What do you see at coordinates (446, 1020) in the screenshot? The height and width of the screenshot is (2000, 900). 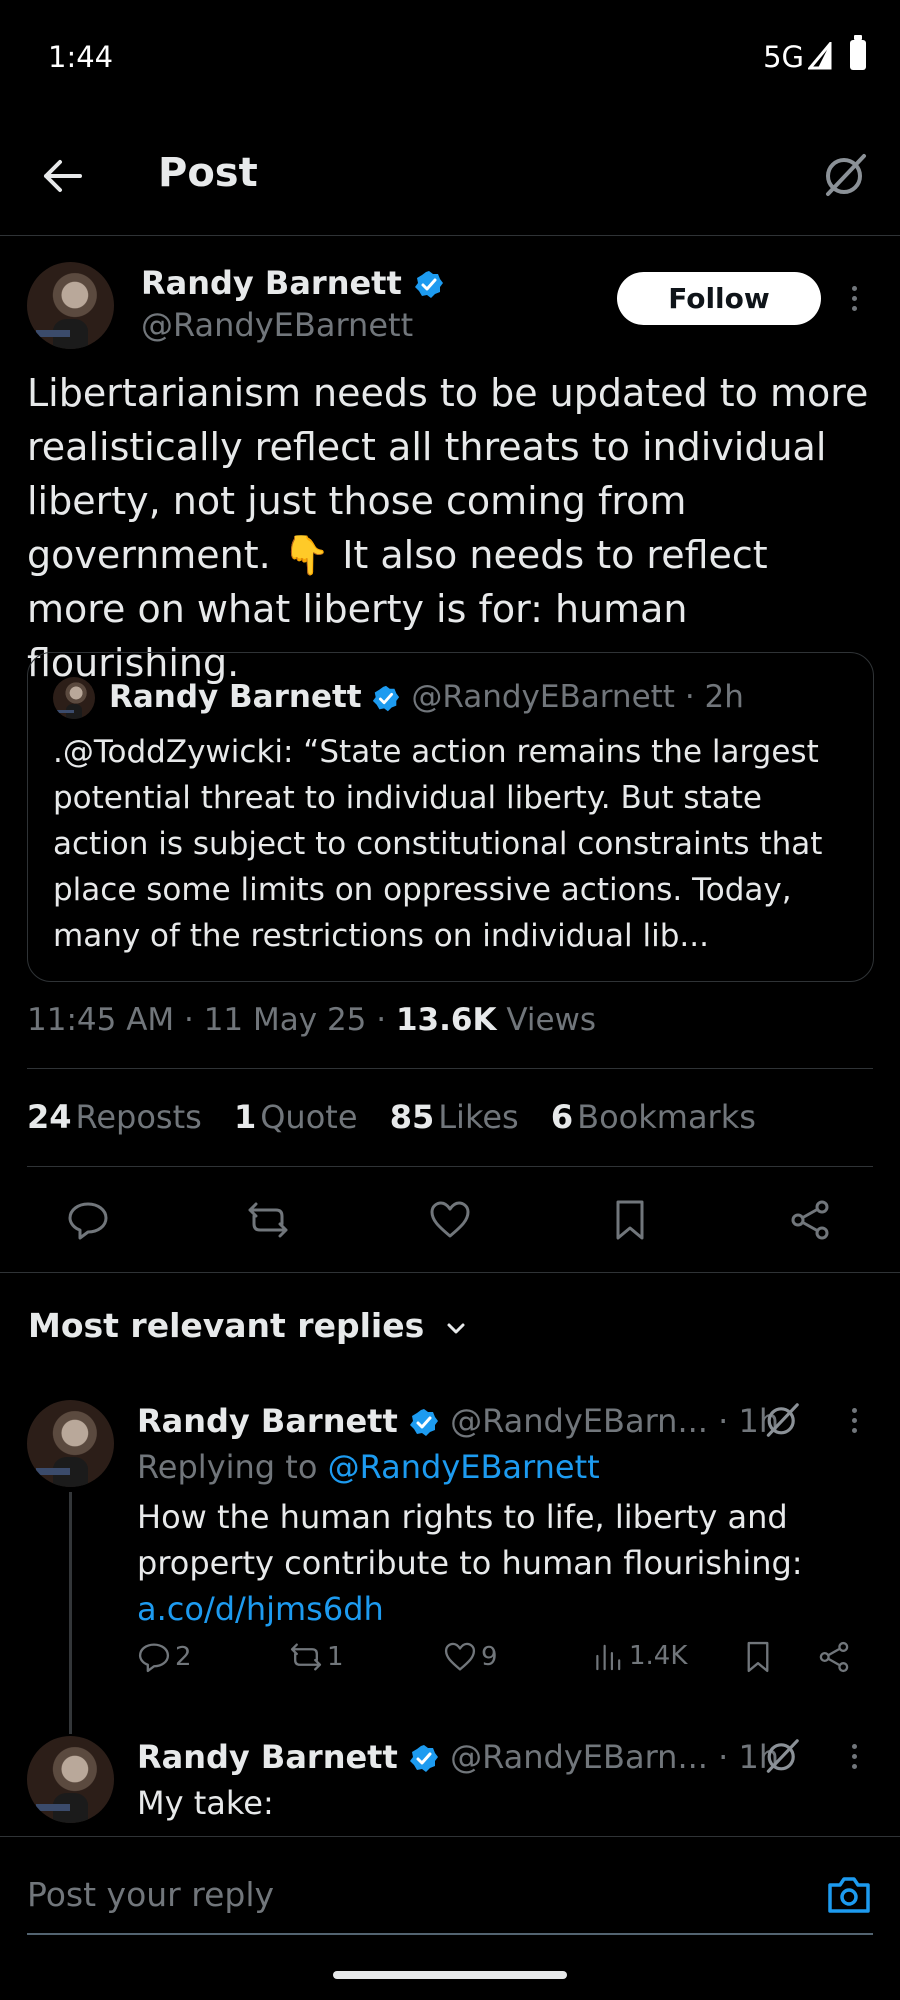 I see `views-count: 13.6K` at bounding box center [446, 1020].